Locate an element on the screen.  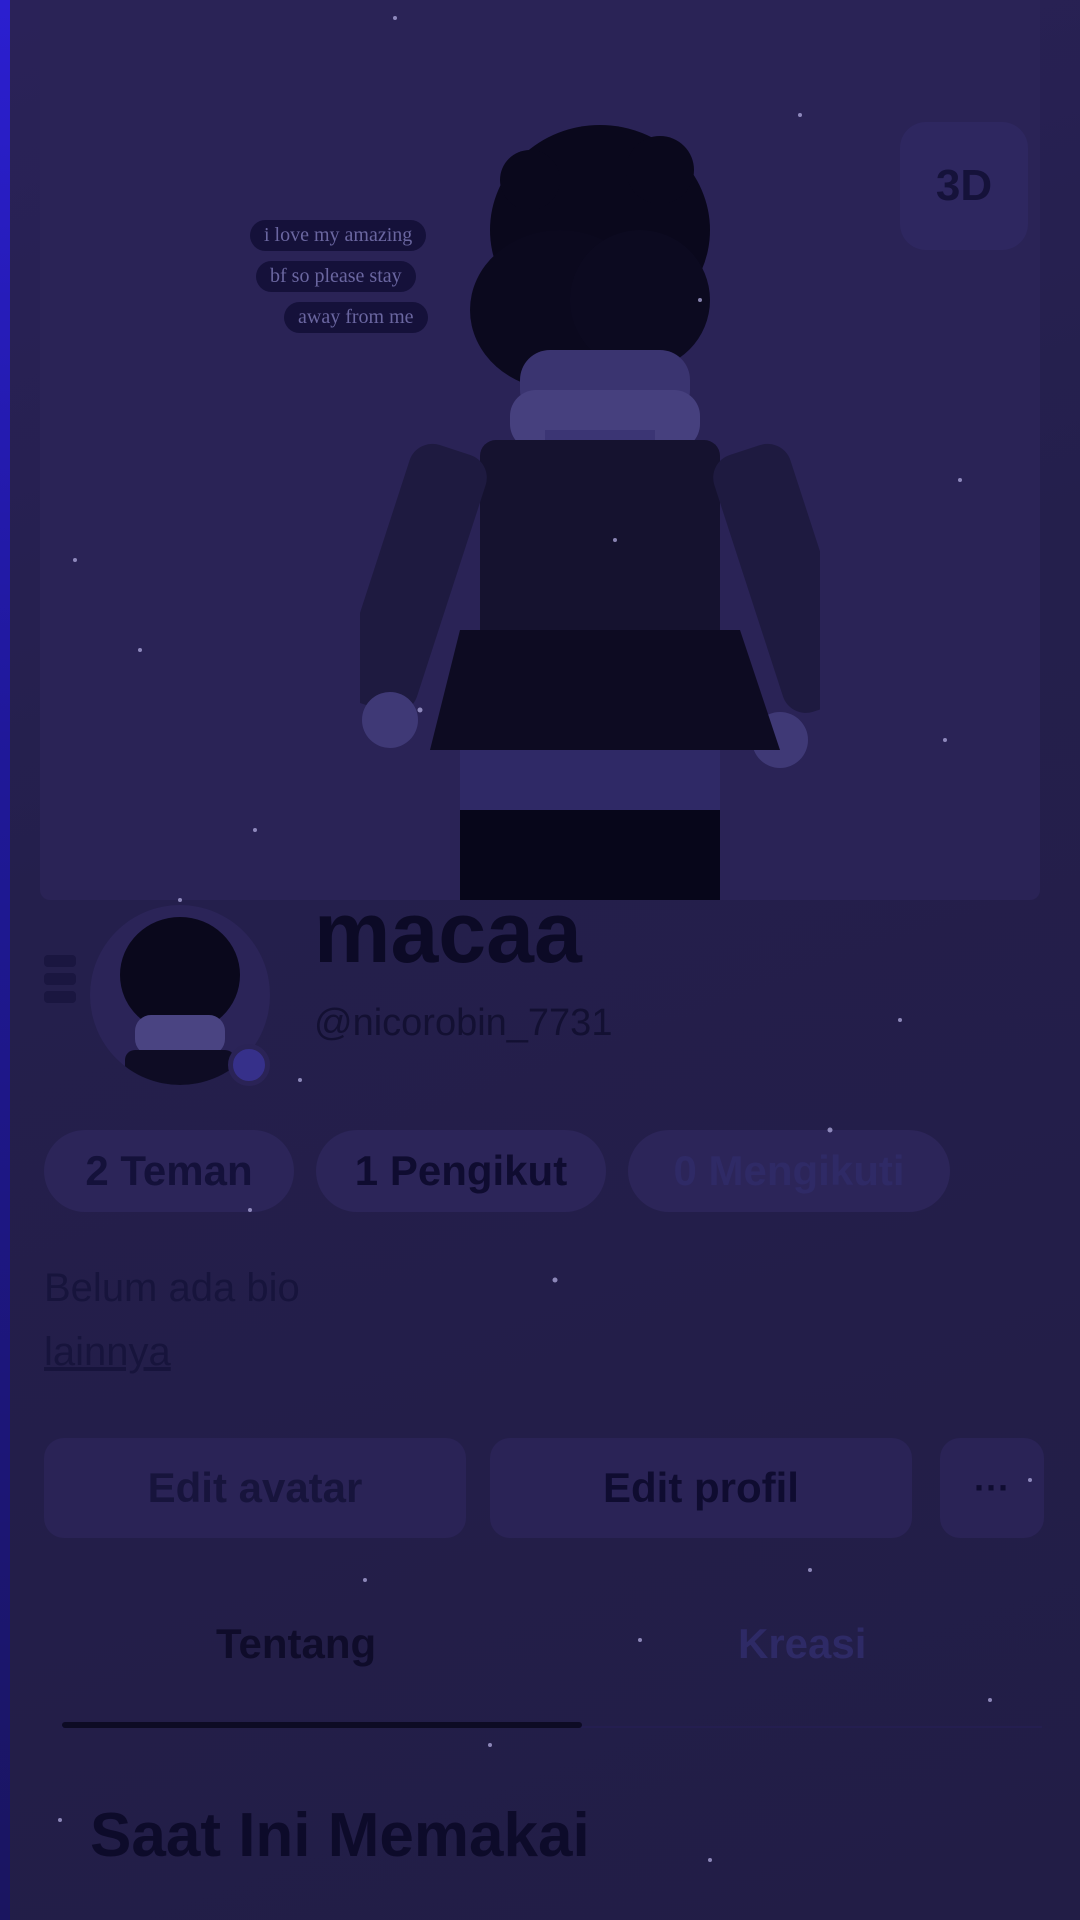
bio-text: Belum ada bio is located at coordinates (172, 1288).